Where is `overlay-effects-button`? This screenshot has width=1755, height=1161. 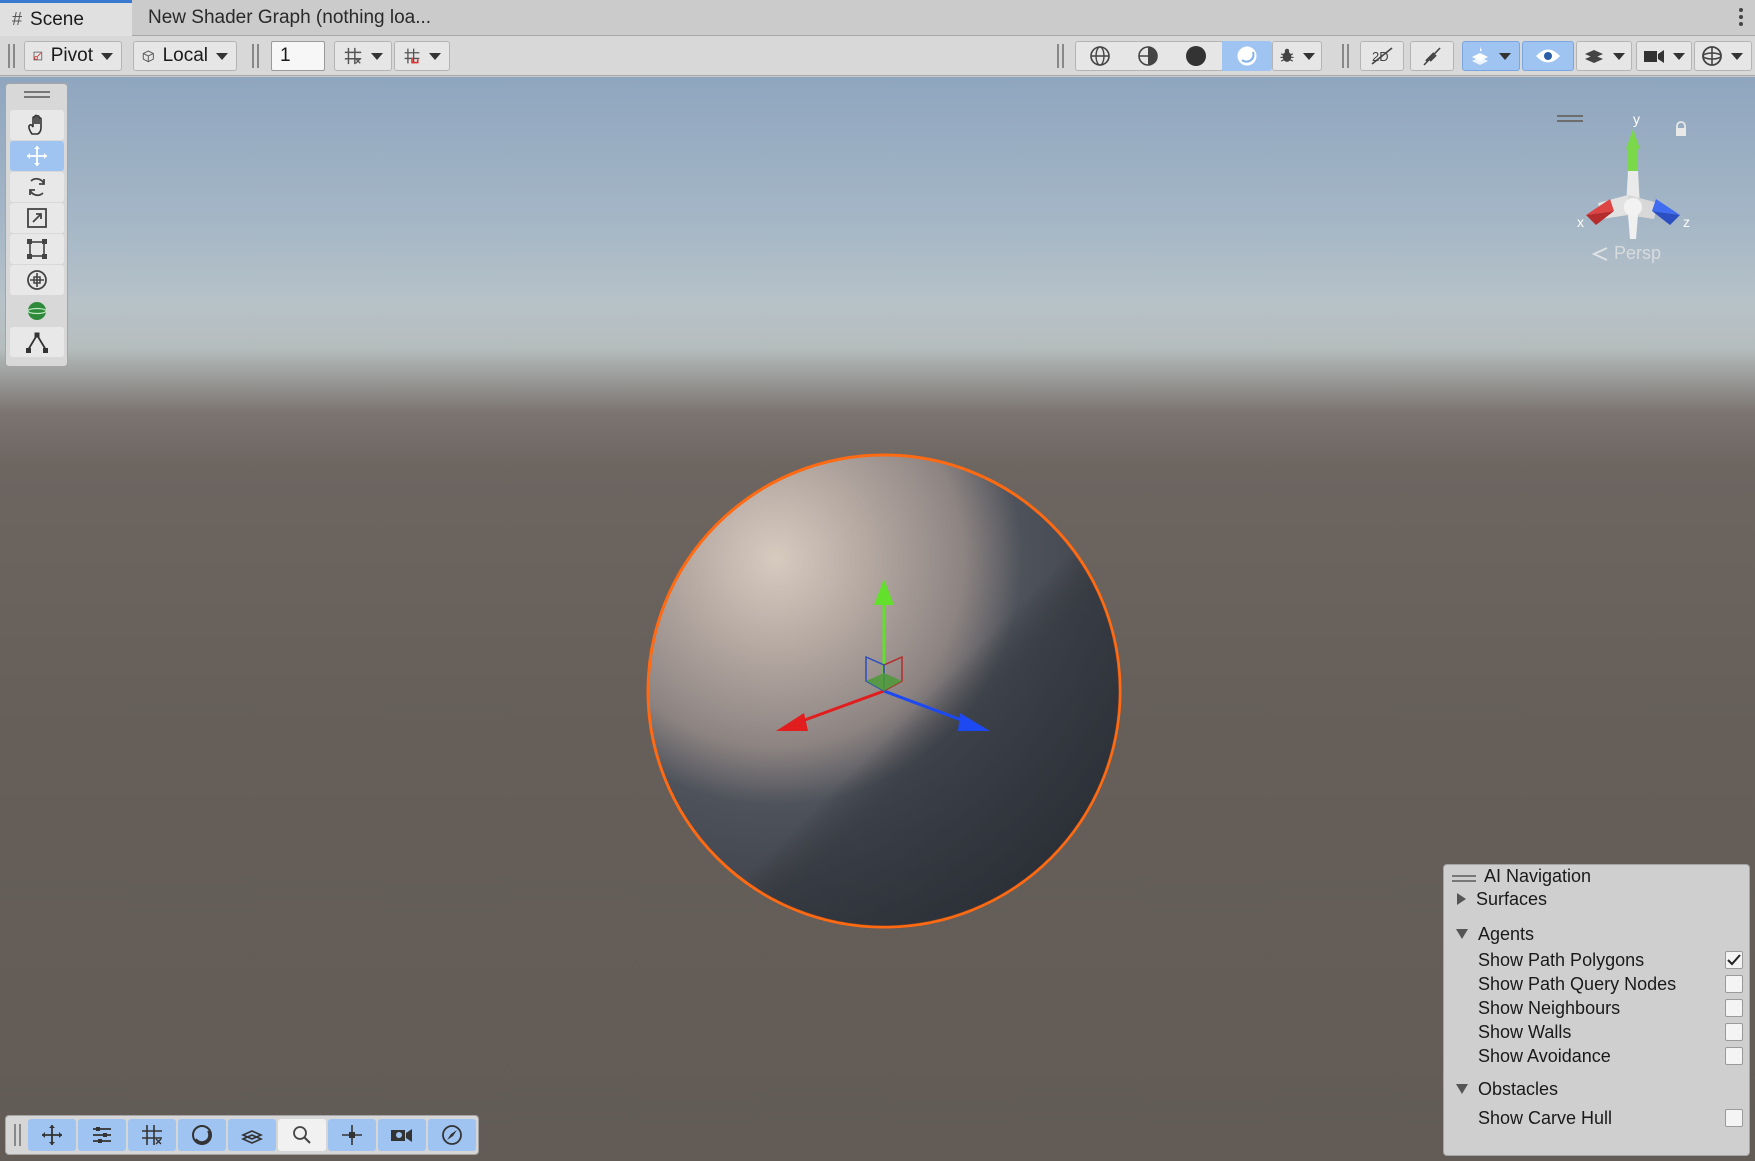 overlay-effects-button is located at coordinates (252, 1135).